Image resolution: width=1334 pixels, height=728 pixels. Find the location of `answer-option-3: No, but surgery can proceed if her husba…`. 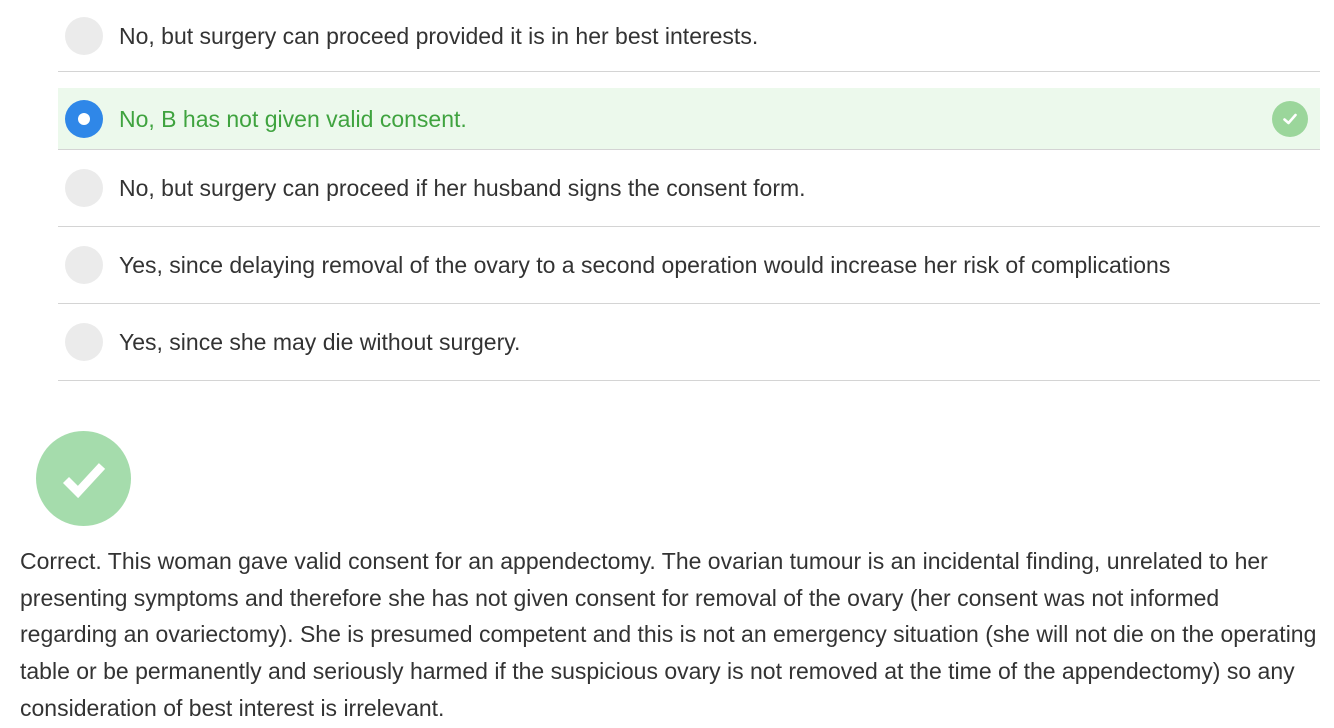

answer-option-3: No, but surgery can proceed if her husba… is located at coordinates (689, 188).